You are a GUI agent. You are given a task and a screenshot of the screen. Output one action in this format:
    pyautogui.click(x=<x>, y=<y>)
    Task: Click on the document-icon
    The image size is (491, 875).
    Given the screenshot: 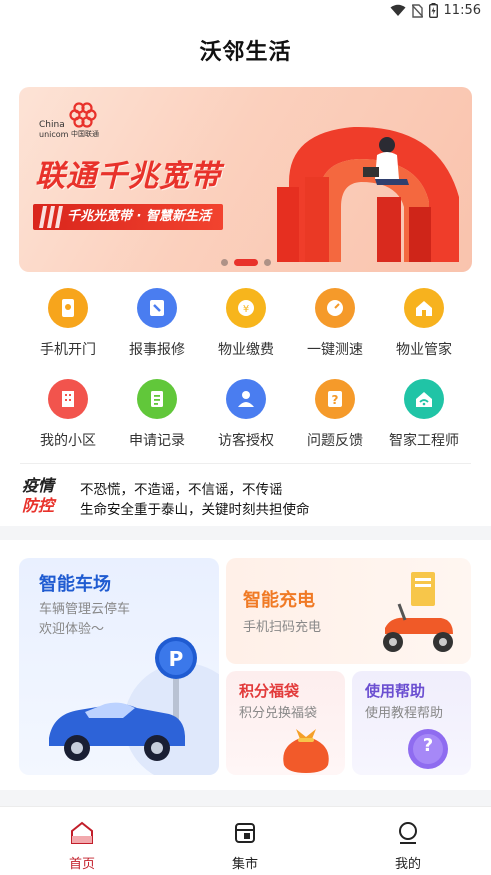 What is the action you would take?
    pyautogui.click(x=157, y=399)
    